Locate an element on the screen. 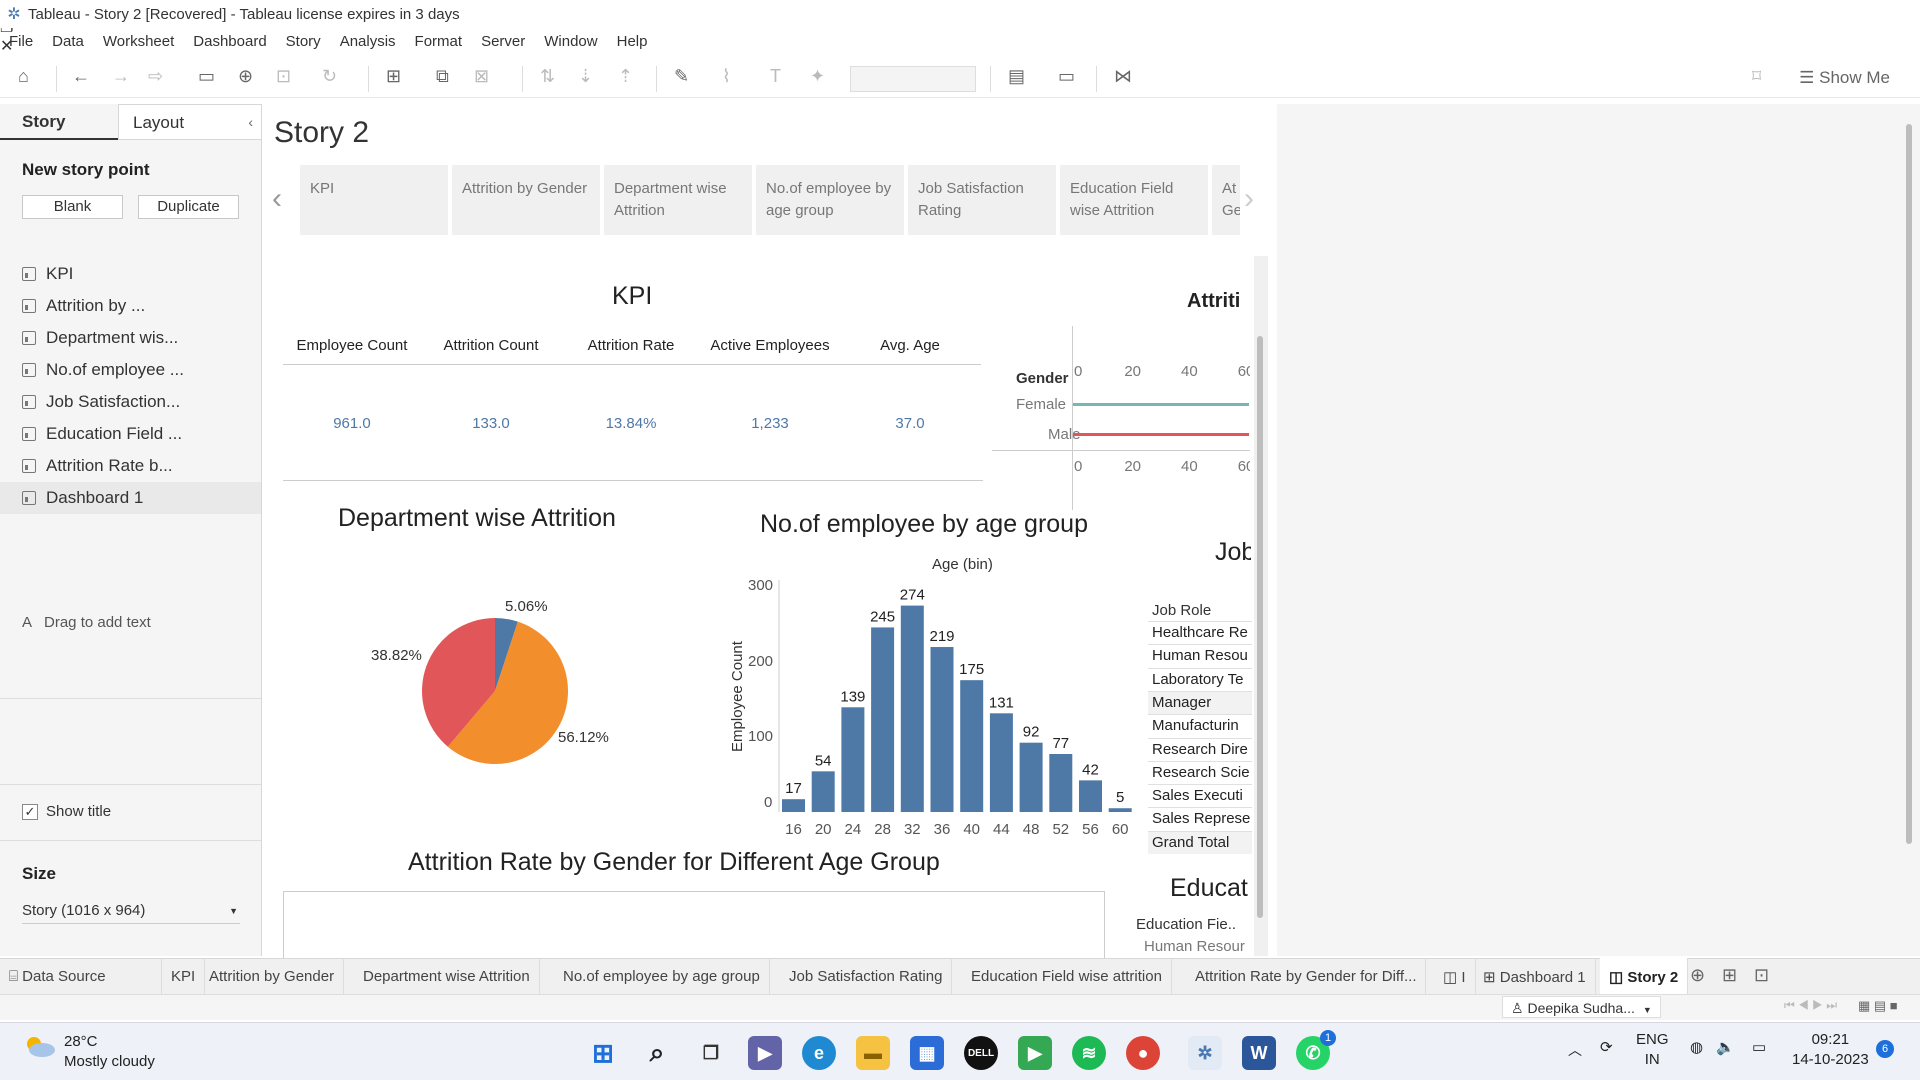 The image size is (1920, 1080). checkbox-checked-icon: ✓ is located at coordinates (30, 811).